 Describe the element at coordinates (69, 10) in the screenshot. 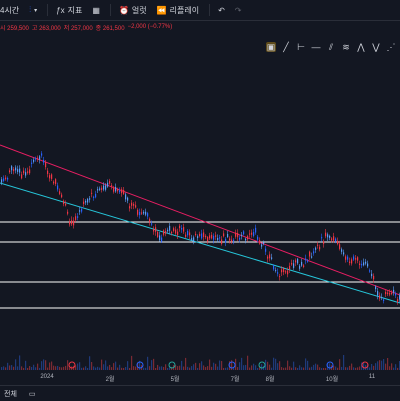

I see `indicators-button: ƒx 지표` at that location.